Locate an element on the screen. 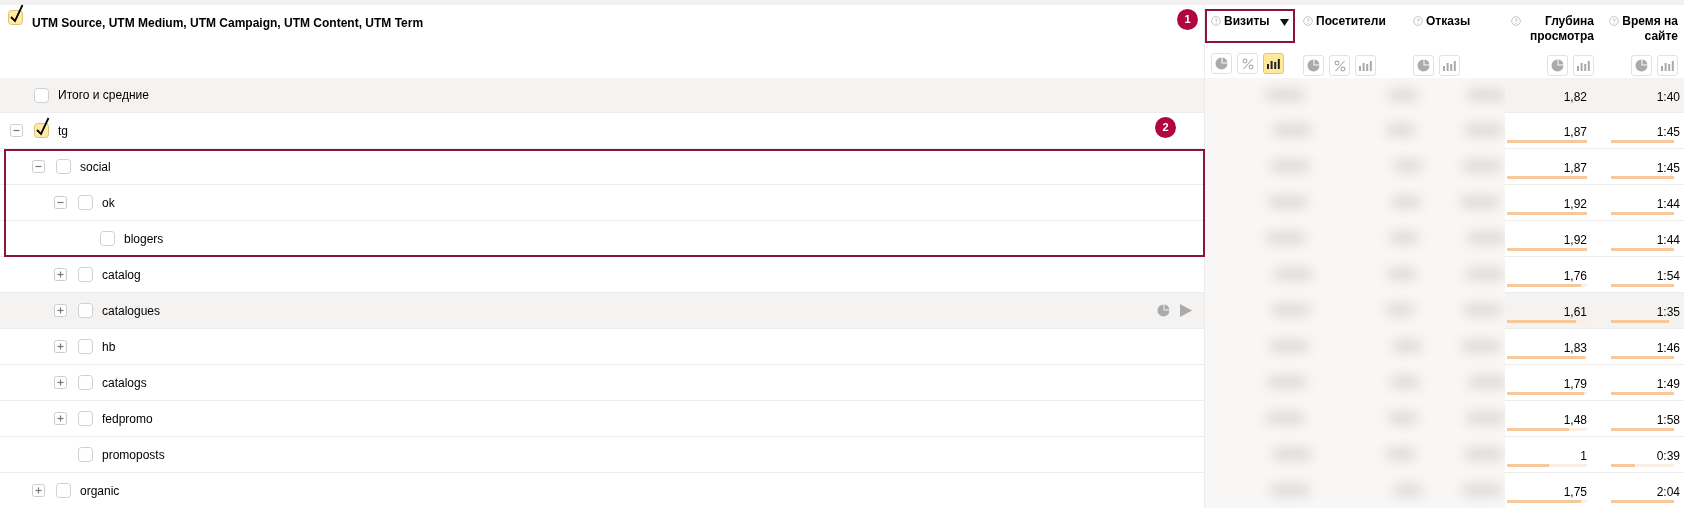  row-label: catalog is located at coordinates (121, 274).